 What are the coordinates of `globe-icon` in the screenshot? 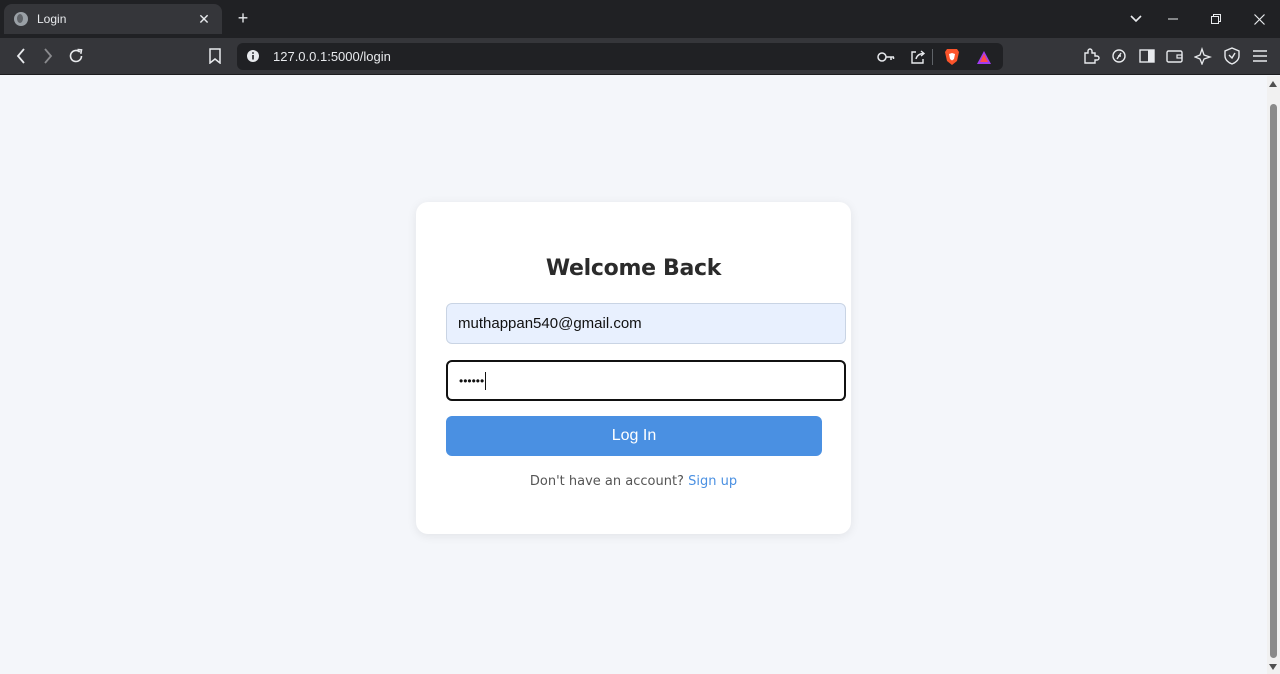 It's located at (21, 19).